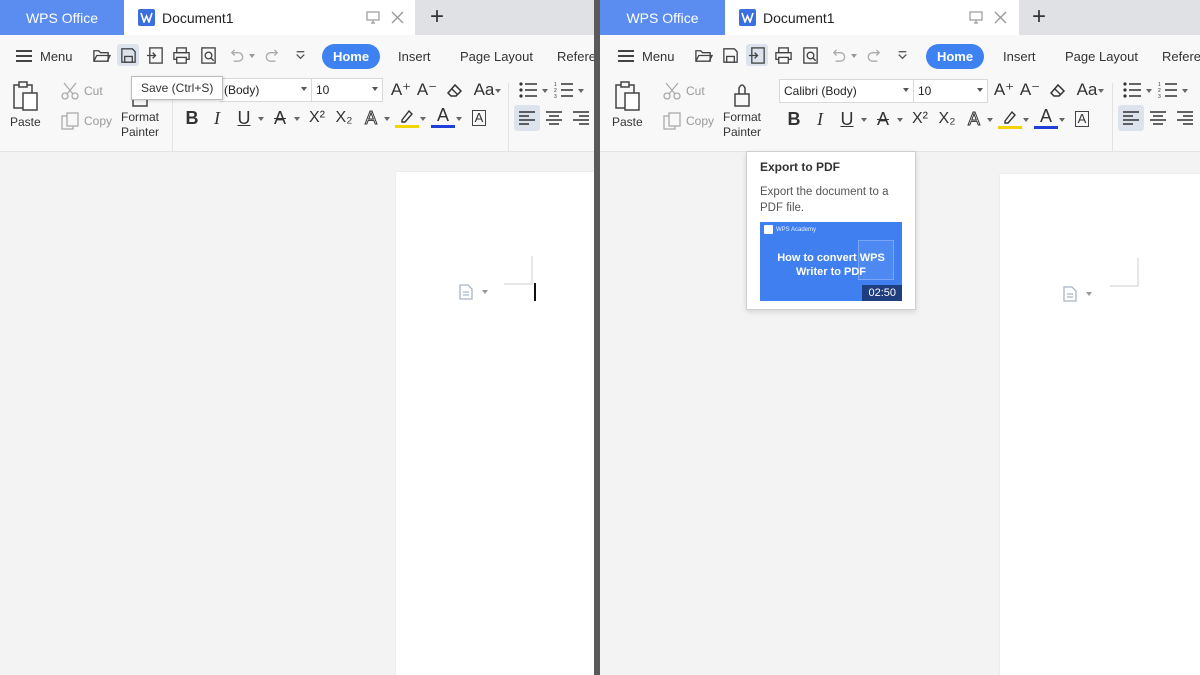 This screenshot has width=1200, height=675. What do you see at coordinates (1168, 90) in the screenshot?
I see `numbered-list-icon: 123` at bounding box center [1168, 90].